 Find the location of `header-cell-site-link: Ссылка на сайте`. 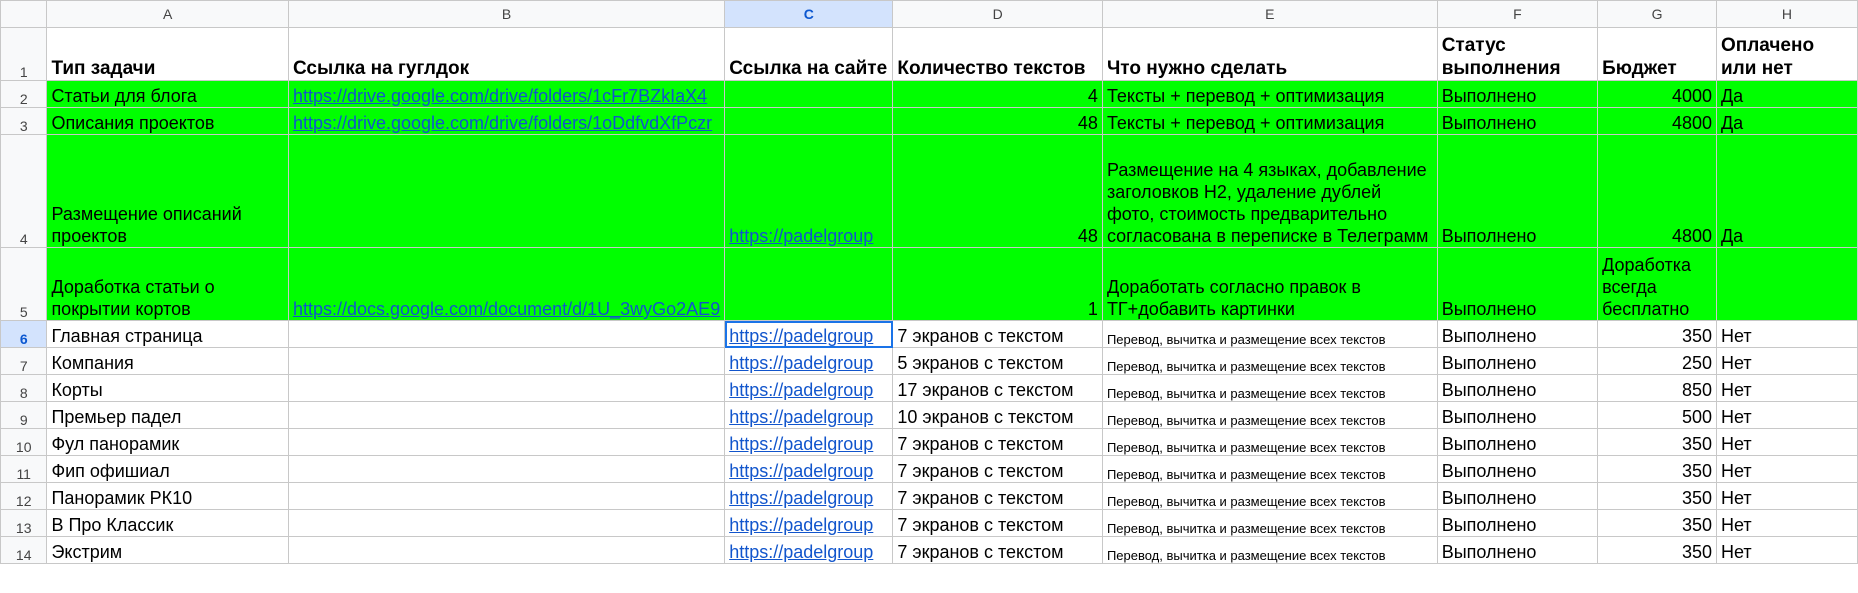

header-cell-site-link: Ссылка на сайте is located at coordinates (809, 54).